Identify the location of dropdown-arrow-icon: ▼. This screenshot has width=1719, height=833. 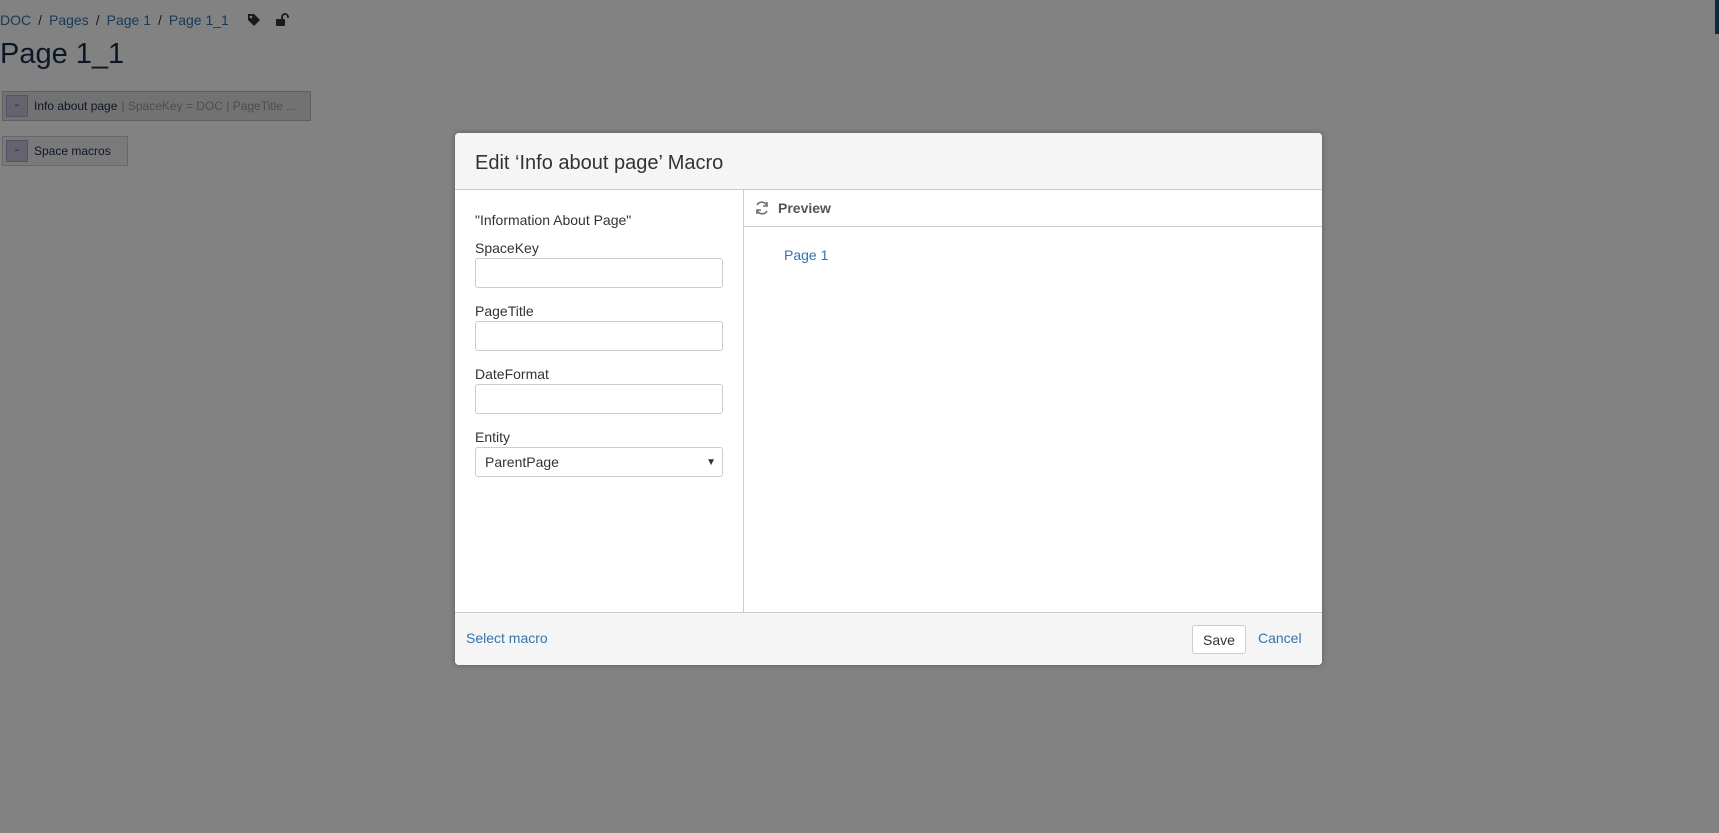
(711, 462).